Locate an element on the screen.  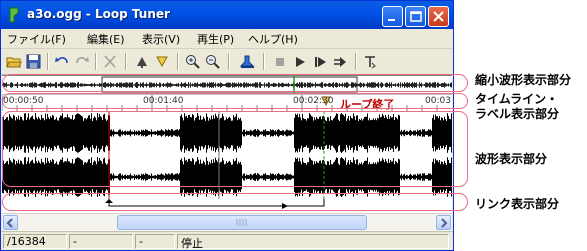
status-bar: /16384 - - 停止 is located at coordinates (227, 240).